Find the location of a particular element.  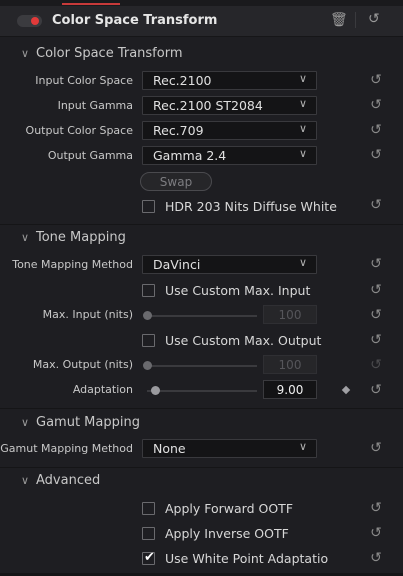

max-output-value: 100 is located at coordinates (290, 365).